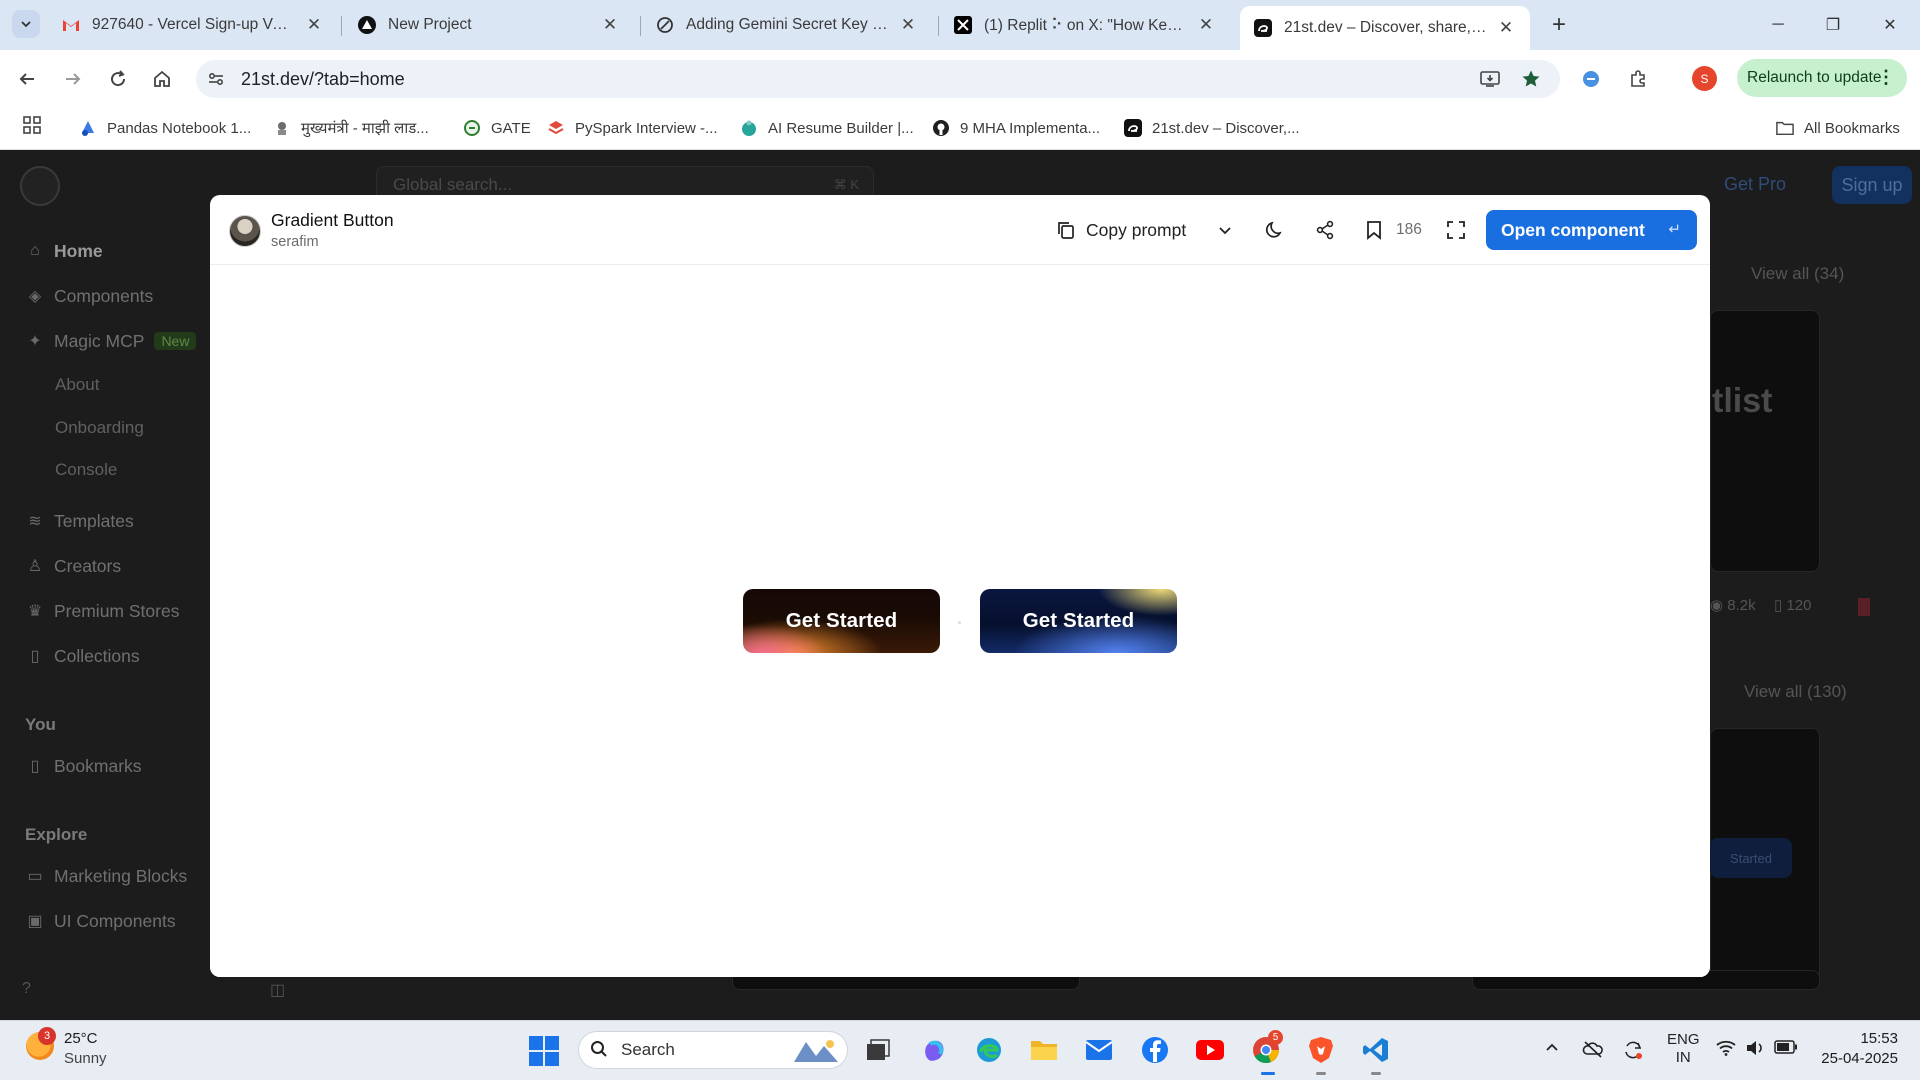  Describe the element at coordinates (86, 470) in the screenshot. I see `sidebar-subitem-console: Console` at that location.